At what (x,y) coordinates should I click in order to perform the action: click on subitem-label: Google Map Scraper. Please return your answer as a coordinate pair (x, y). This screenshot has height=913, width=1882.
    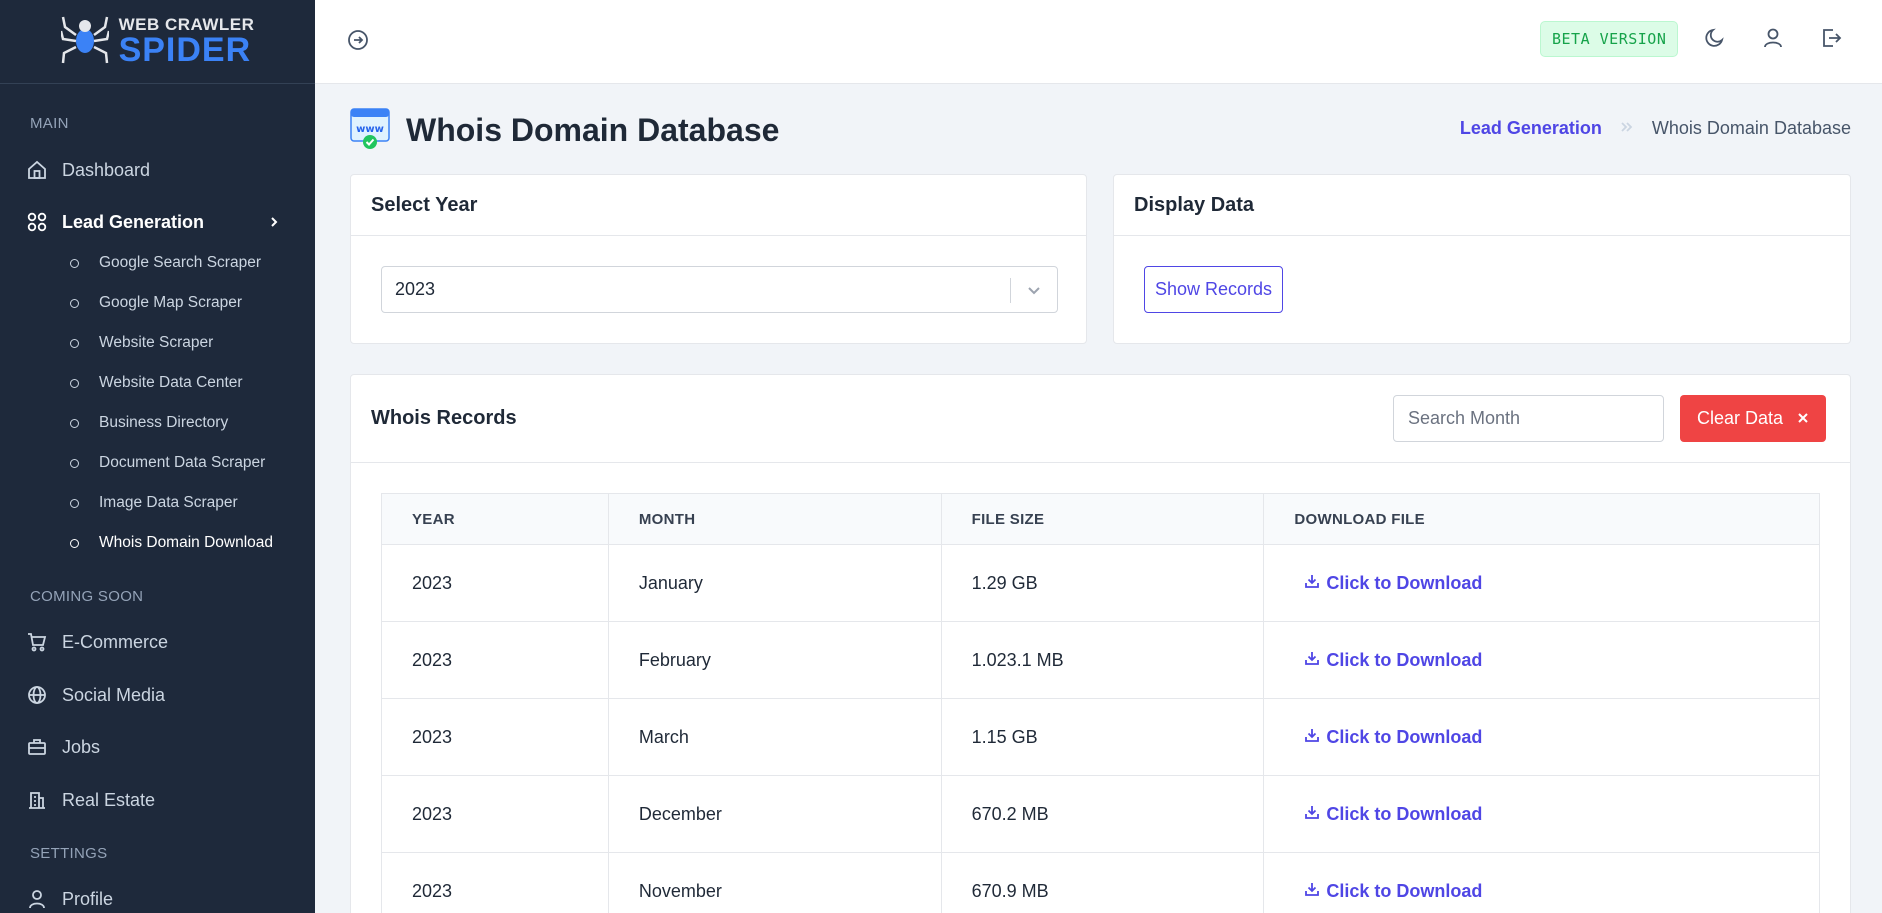
    Looking at the image, I should click on (171, 302).